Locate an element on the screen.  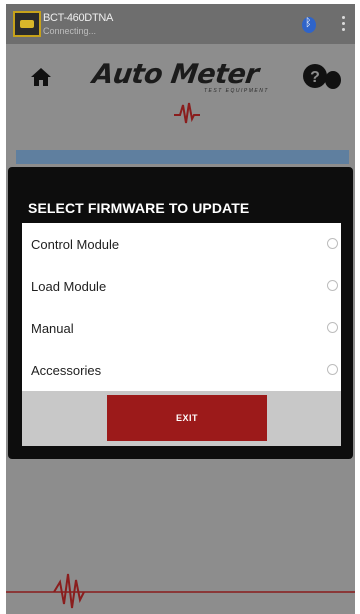
exit-button: EXIT is located at coordinates (187, 418).